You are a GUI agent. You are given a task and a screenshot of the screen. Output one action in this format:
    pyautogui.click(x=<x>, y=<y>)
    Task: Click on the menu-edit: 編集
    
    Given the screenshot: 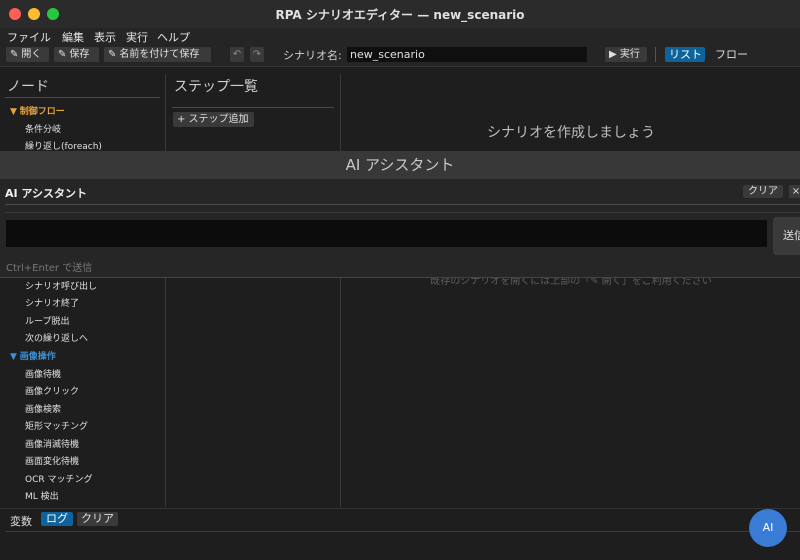 What is the action you would take?
    pyautogui.click(x=73, y=37)
    